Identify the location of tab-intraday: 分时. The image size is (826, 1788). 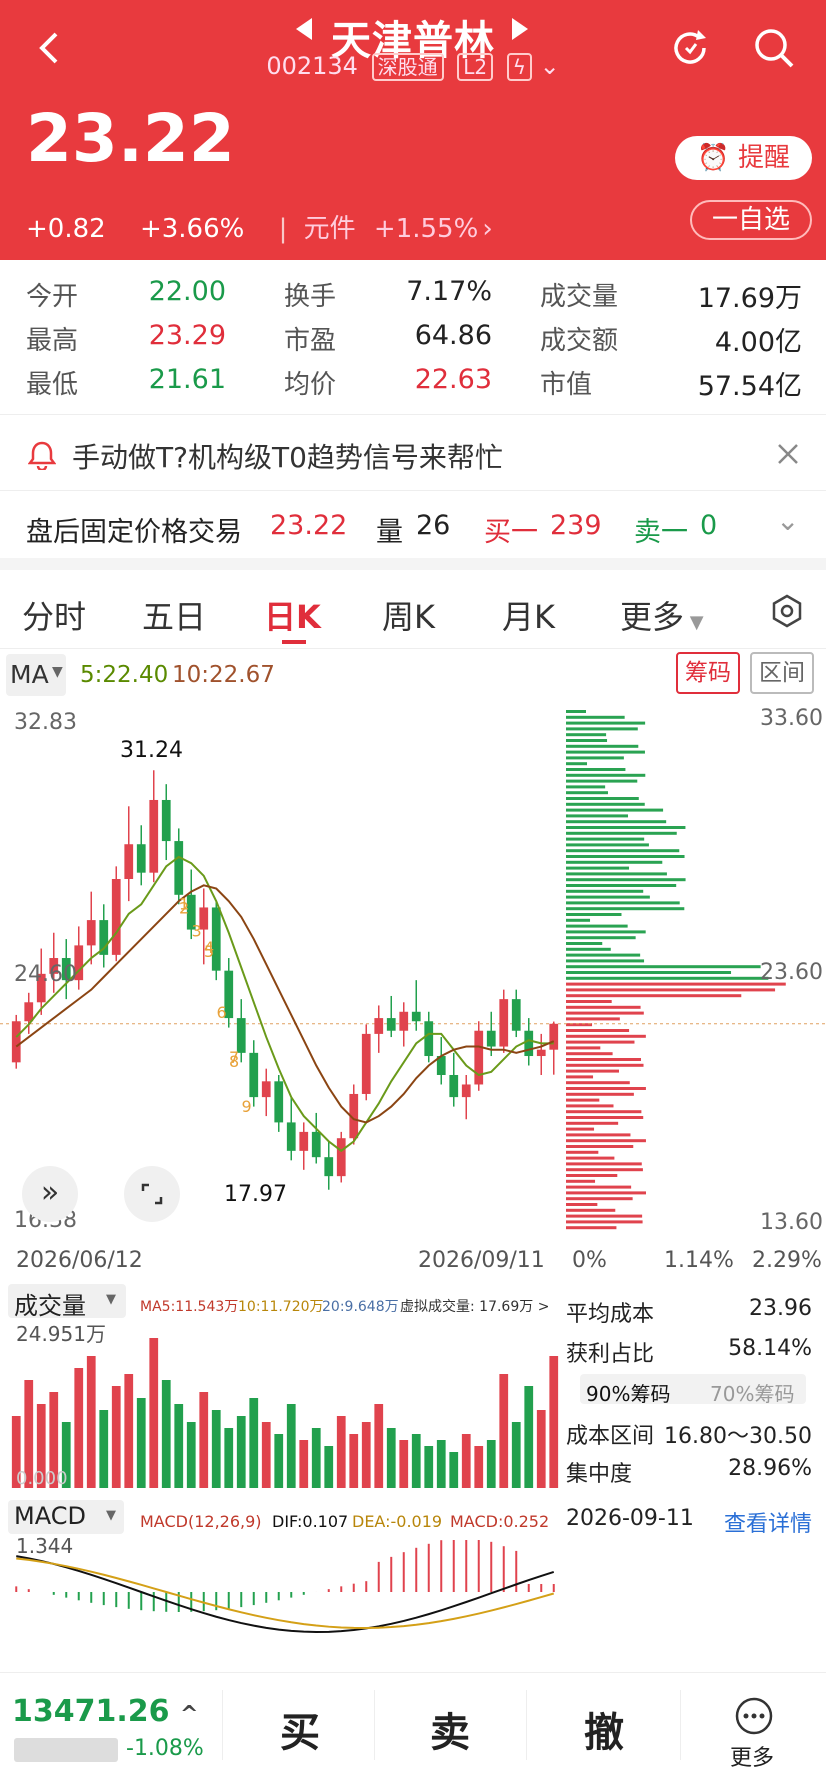
(54, 615).